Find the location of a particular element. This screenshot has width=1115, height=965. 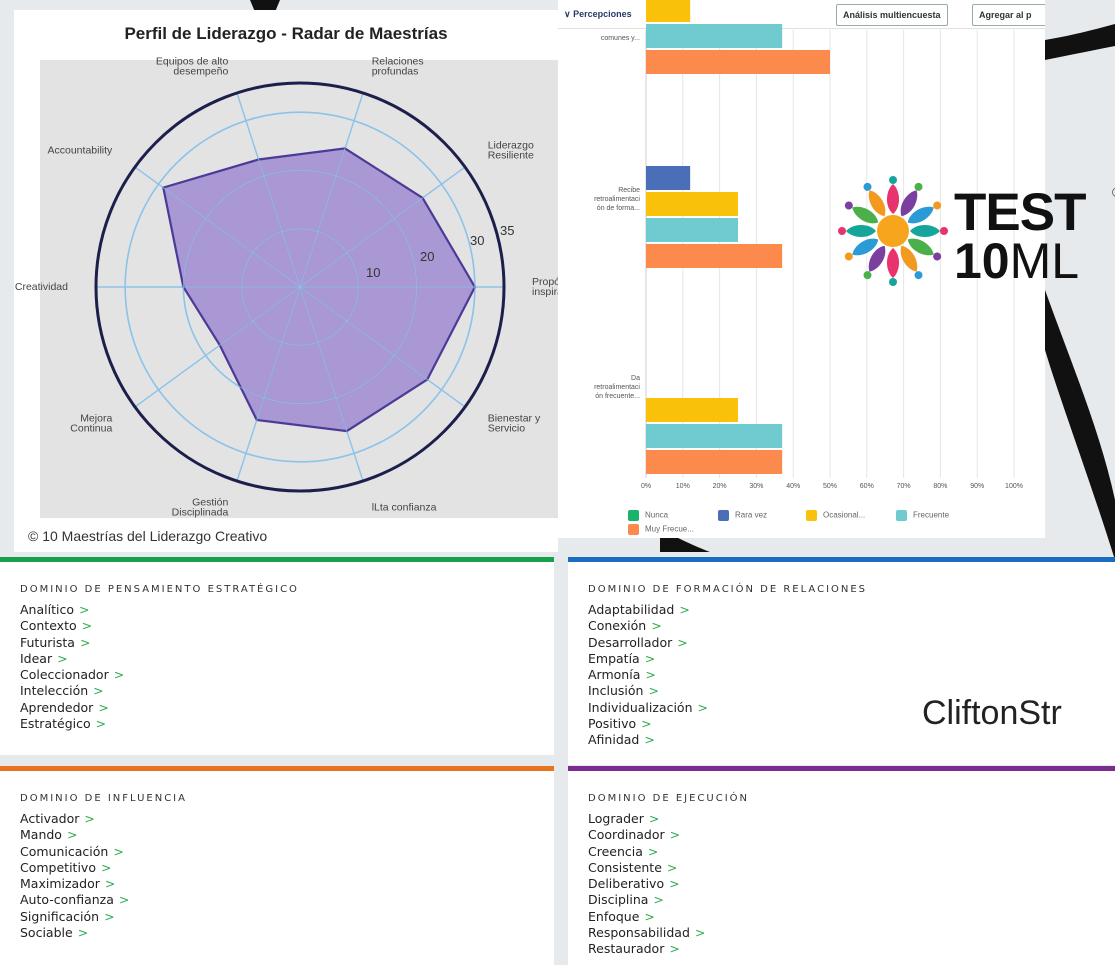

bar-x-tick-label: 10% is located at coordinates (683, 486).